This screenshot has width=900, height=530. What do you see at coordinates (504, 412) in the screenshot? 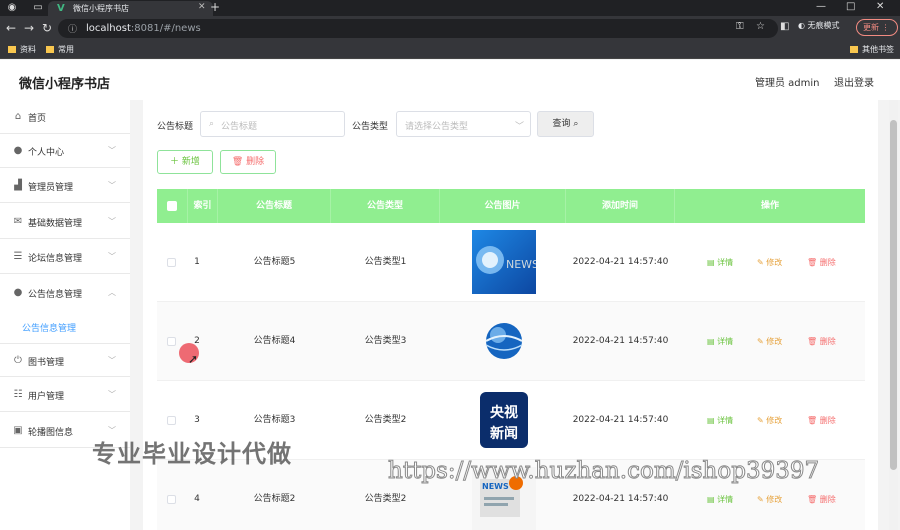
I see `thumb-text: 央视` at bounding box center [504, 412].